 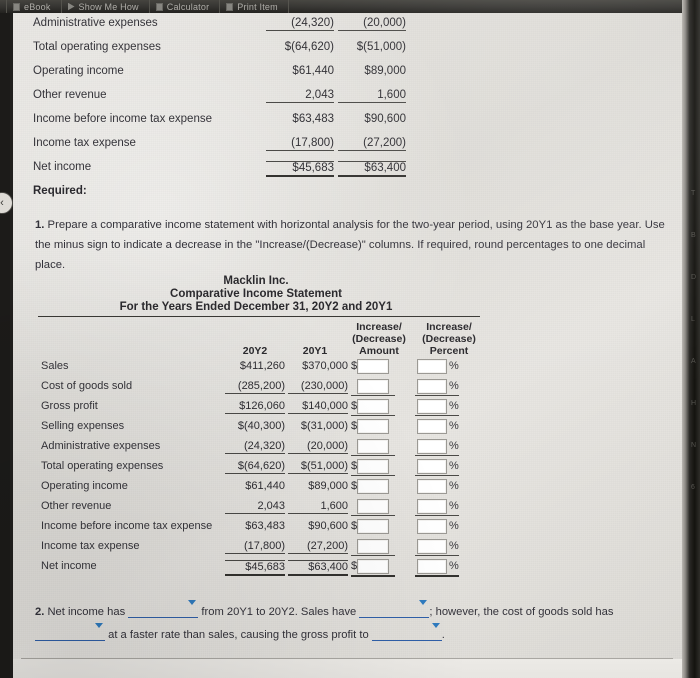 What do you see at coordinates (691, 339) in the screenshot?
I see `right-edge-bezel: T B D L A H N 6` at bounding box center [691, 339].